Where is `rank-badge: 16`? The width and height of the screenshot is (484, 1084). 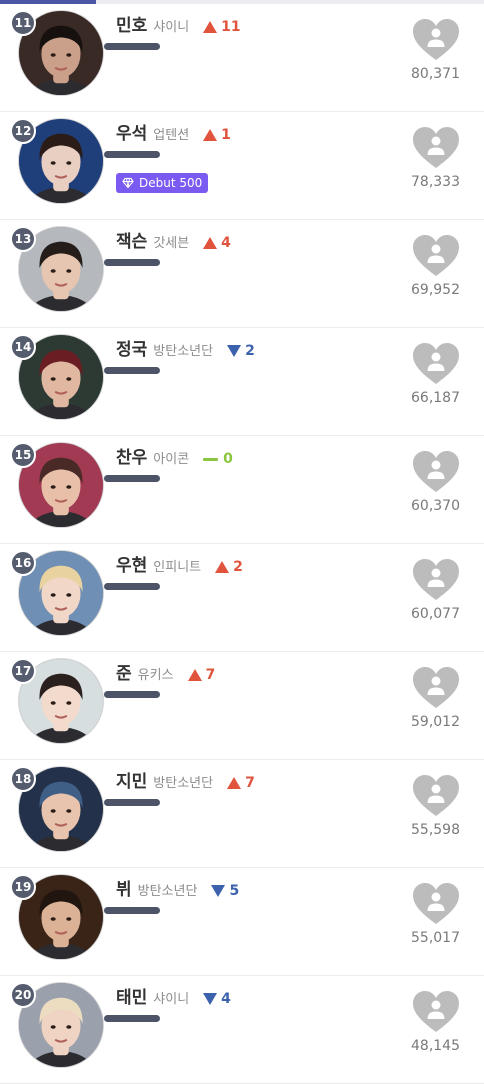
rank-badge: 16 is located at coordinates (23, 563).